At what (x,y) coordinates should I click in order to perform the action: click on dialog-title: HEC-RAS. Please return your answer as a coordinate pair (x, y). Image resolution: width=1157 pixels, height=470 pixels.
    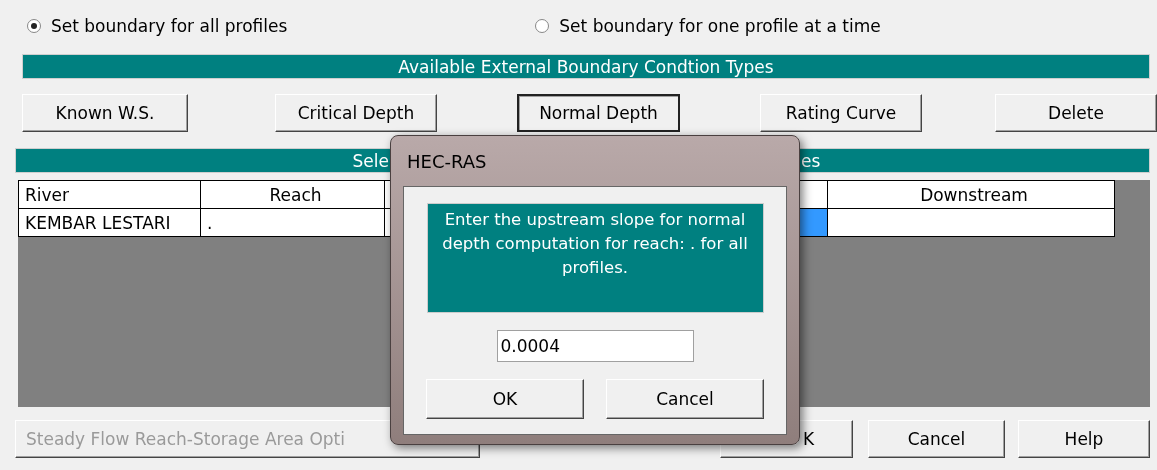
    Looking at the image, I should click on (446, 161).